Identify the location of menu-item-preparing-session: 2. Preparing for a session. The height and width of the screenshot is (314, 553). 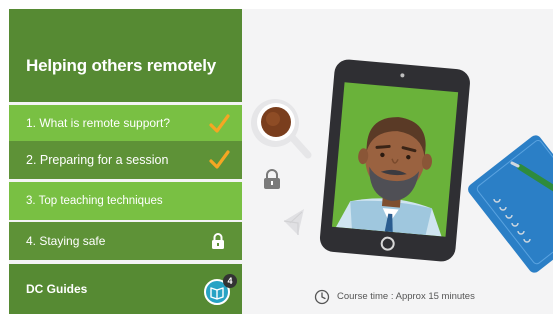
(125, 160).